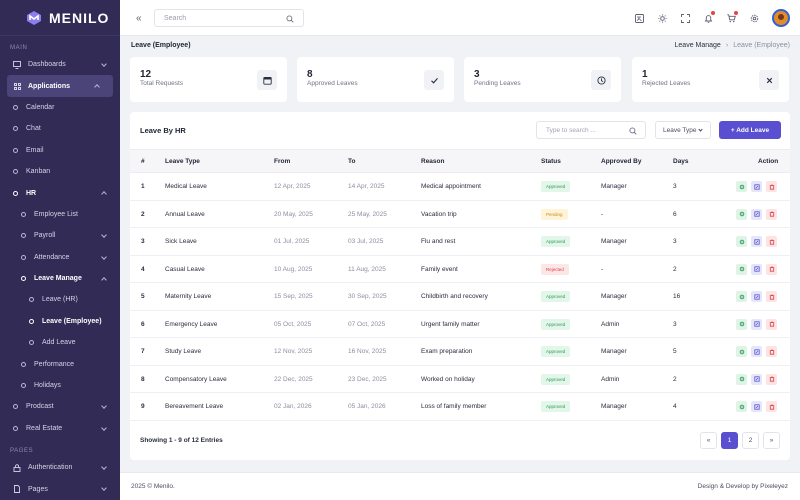  What do you see at coordinates (293, 379) in the screenshot?
I see `cell-from: 22 Dec, 2025` at bounding box center [293, 379].